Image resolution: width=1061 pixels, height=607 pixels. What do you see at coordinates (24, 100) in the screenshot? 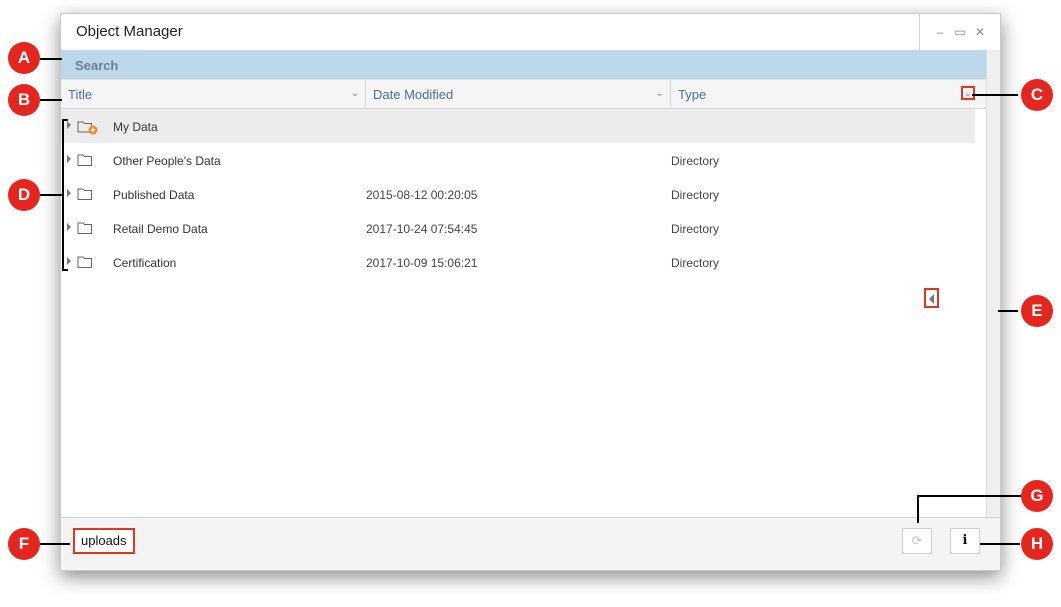
I see `callout-b: B` at bounding box center [24, 100].